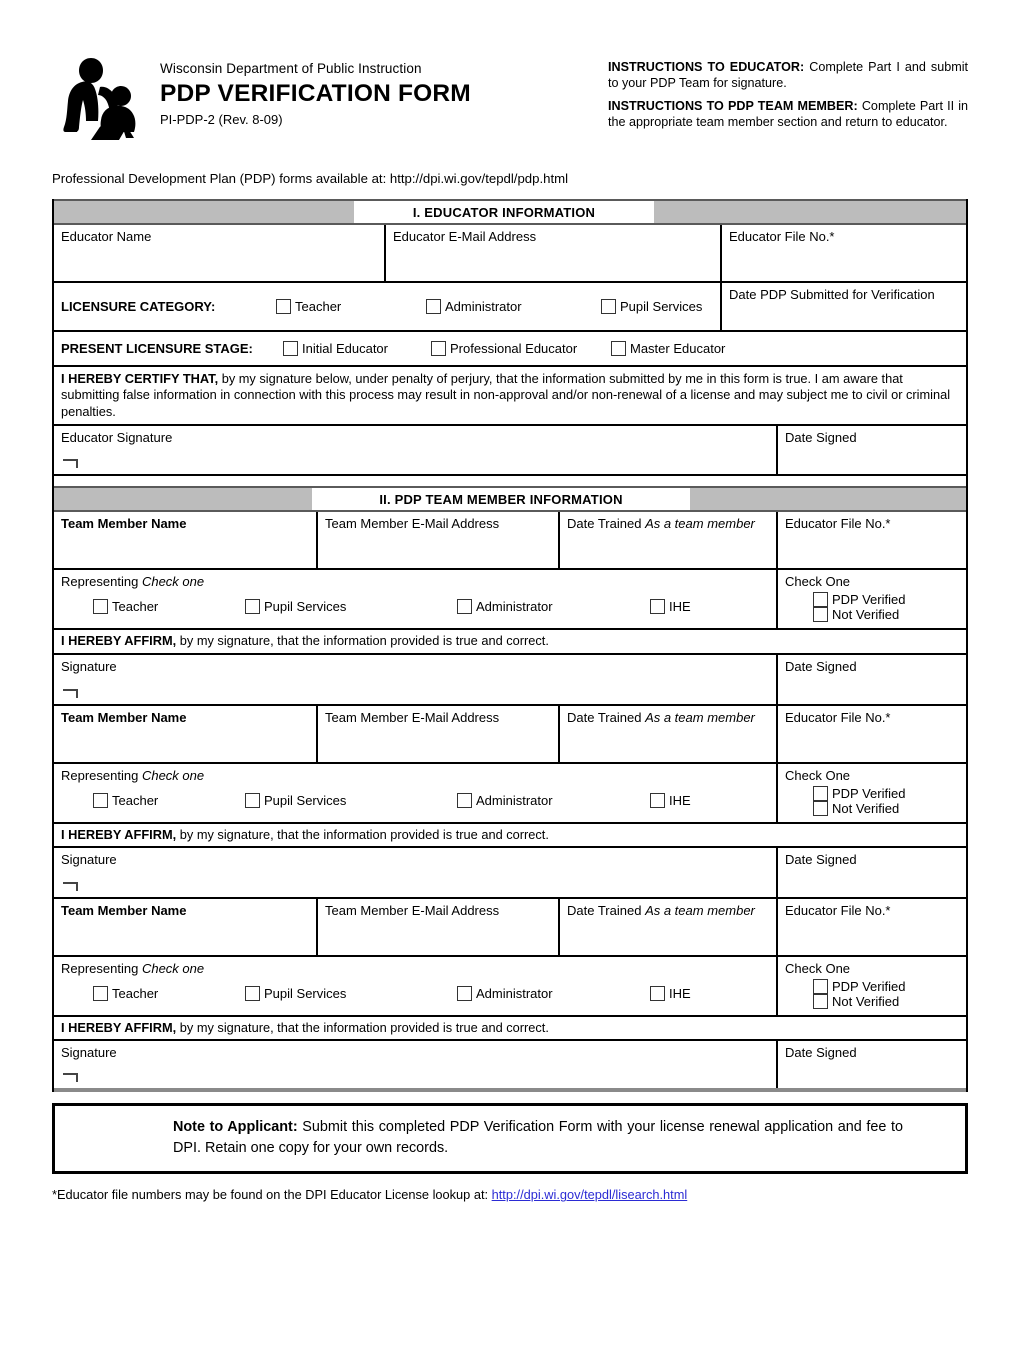 The image size is (1020, 1372). I want to click on affirm-lead: I HEREBY AFFIRM,, so click(119, 641).